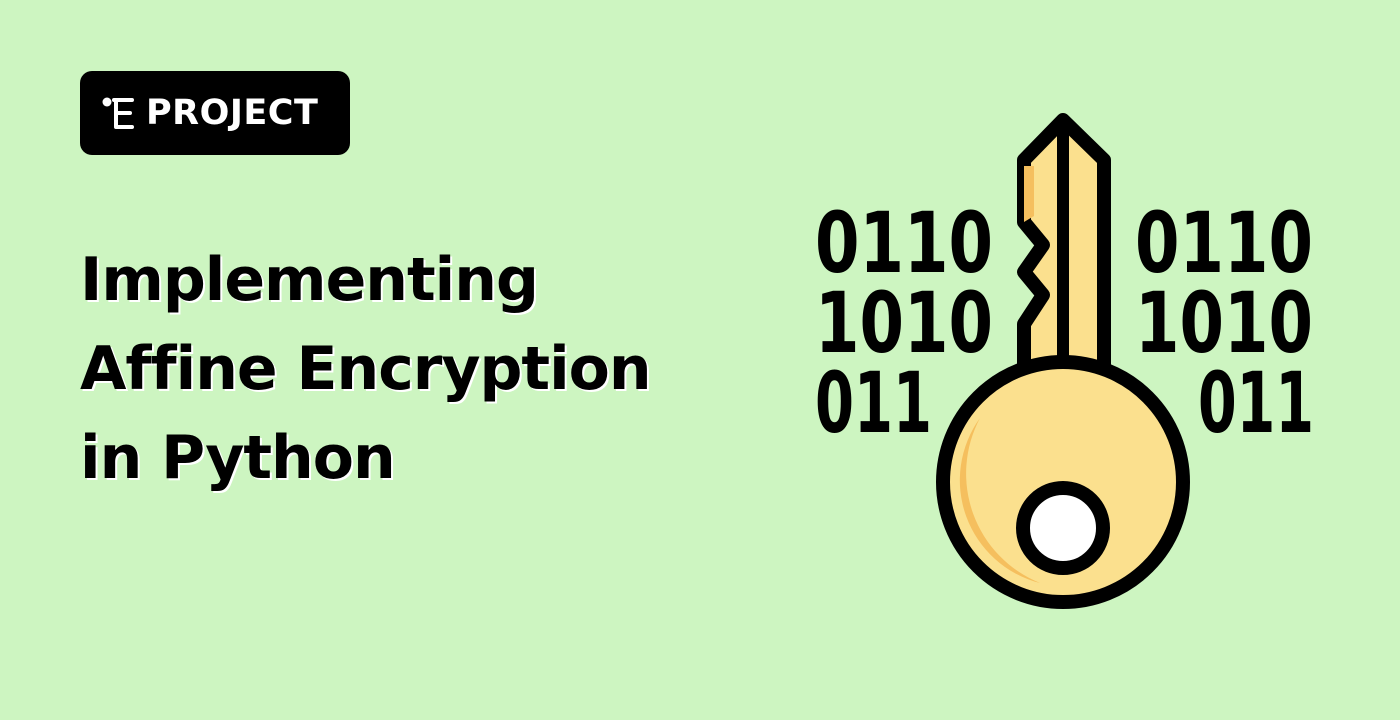 This screenshot has height=720, width=1400. What do you see at coordinates (309, 280) in the screenshot?
I see `title-line: Implementing` at bounding box center [309, 280].